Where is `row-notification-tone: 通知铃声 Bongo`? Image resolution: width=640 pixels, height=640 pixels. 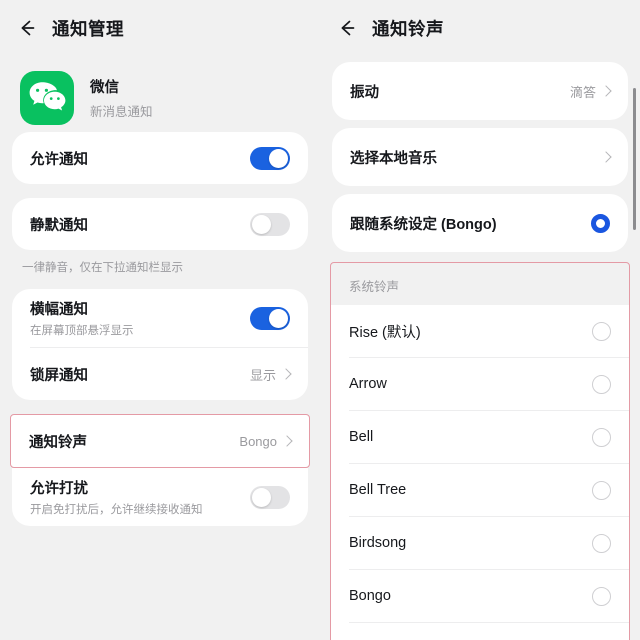
row-notification-tone: 通知铃声 Bongo is located at coordinates (160, 441).